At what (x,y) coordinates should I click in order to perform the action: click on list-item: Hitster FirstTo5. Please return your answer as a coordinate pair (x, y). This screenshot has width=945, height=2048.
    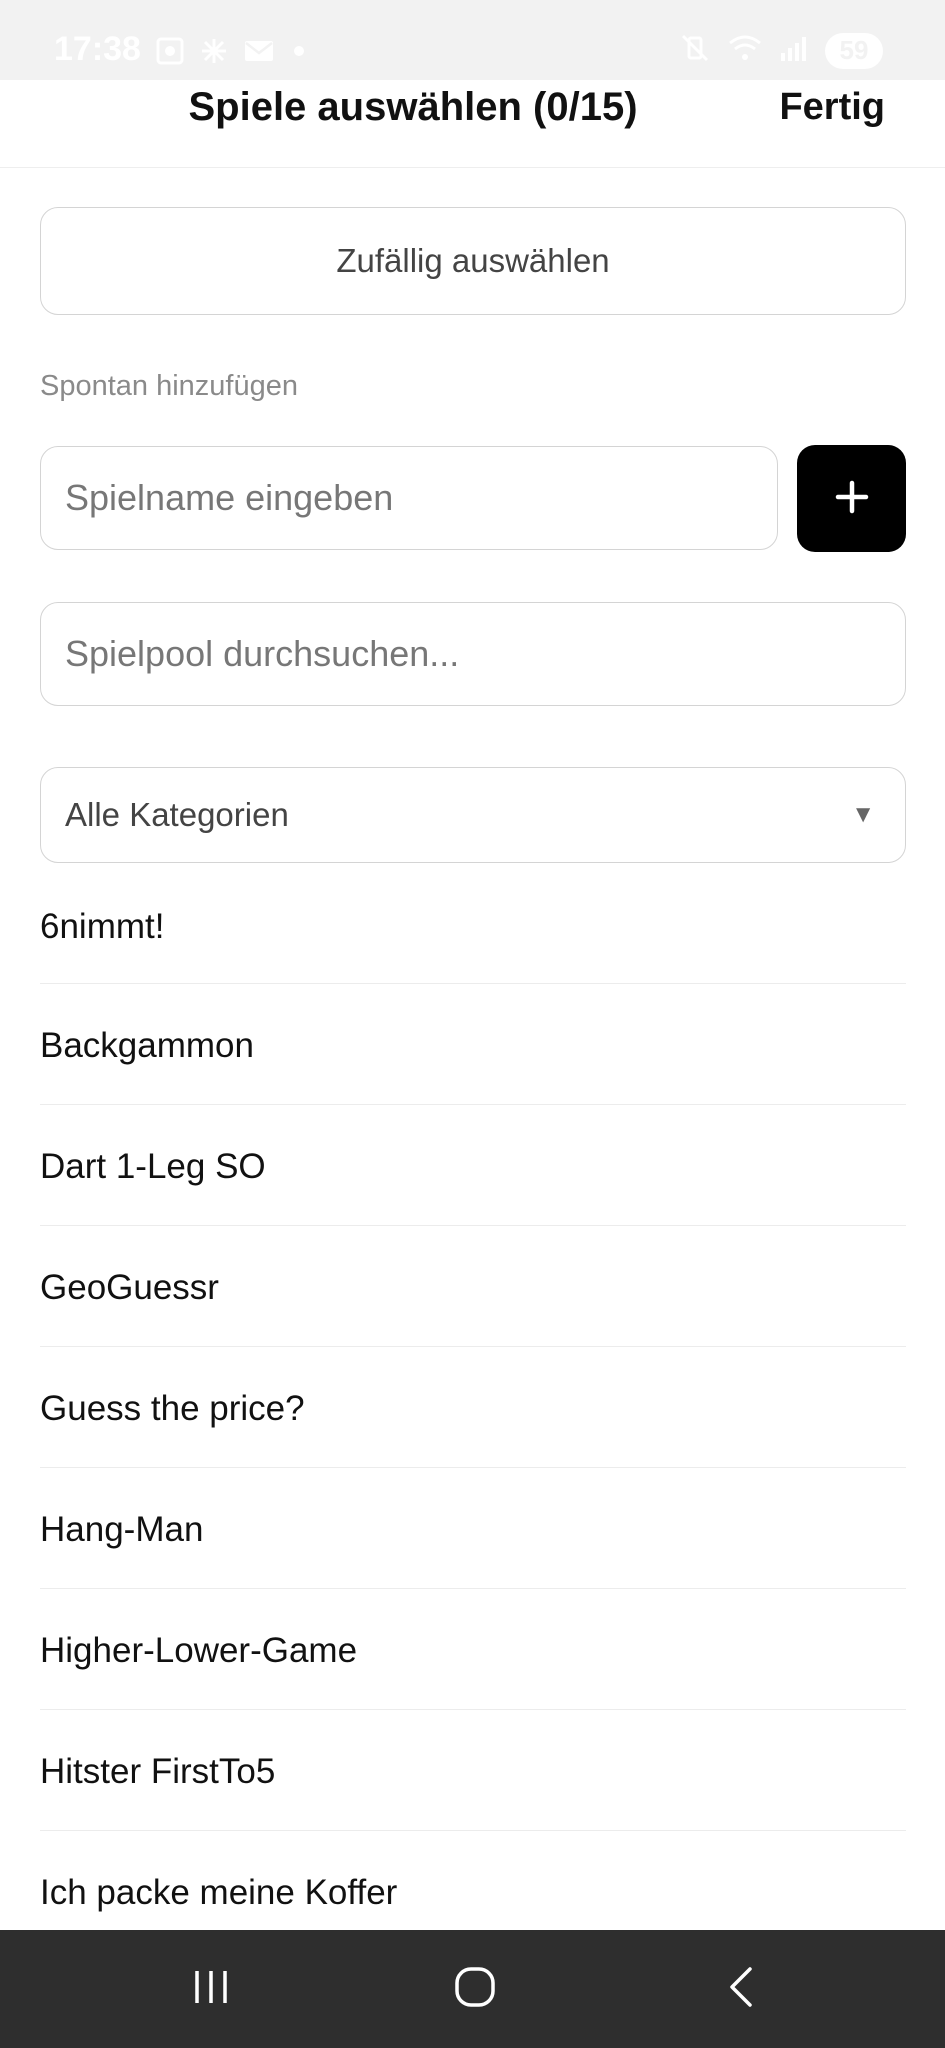
    Looking at the image, I should click on (473, 1770).